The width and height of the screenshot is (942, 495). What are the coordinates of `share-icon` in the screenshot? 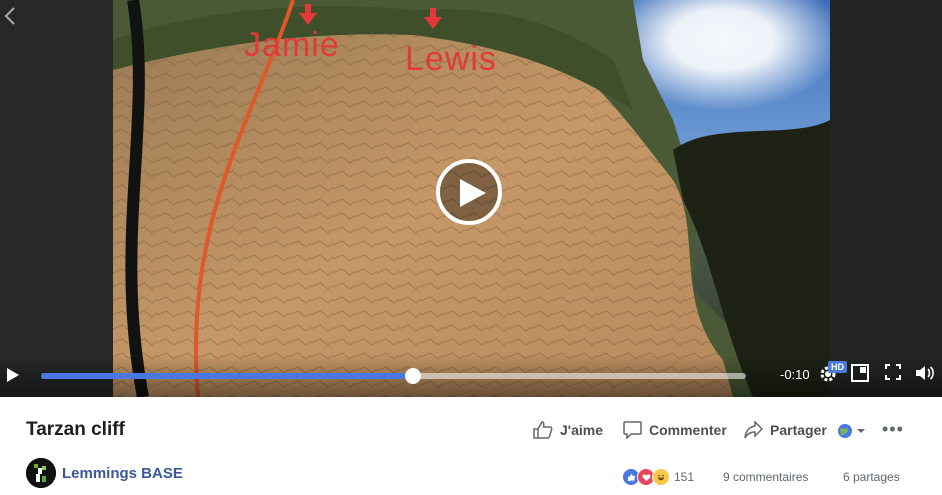 It's located at (753, 430).